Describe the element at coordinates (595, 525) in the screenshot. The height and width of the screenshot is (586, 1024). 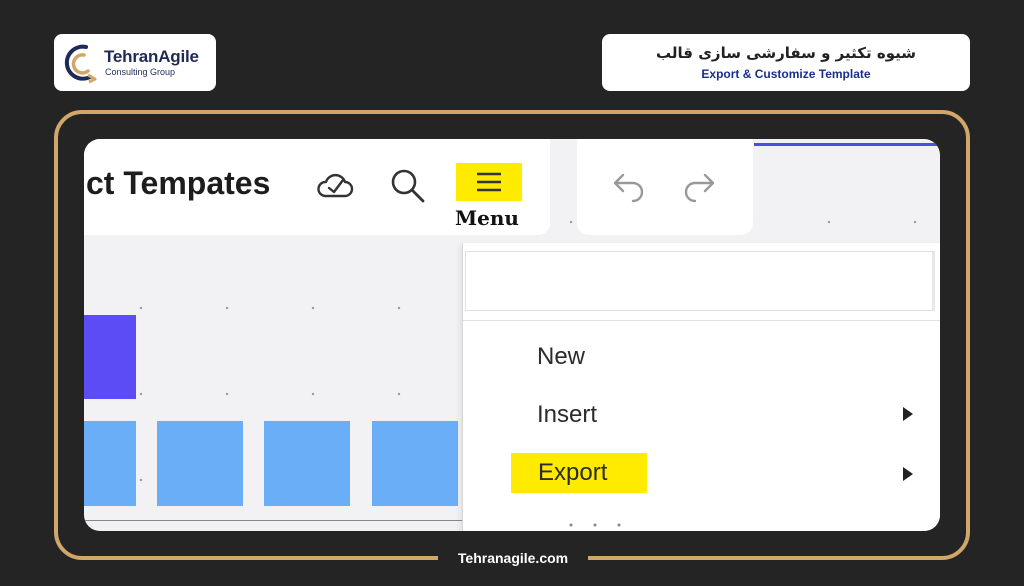
I see `ellipsis-icon` at that location.